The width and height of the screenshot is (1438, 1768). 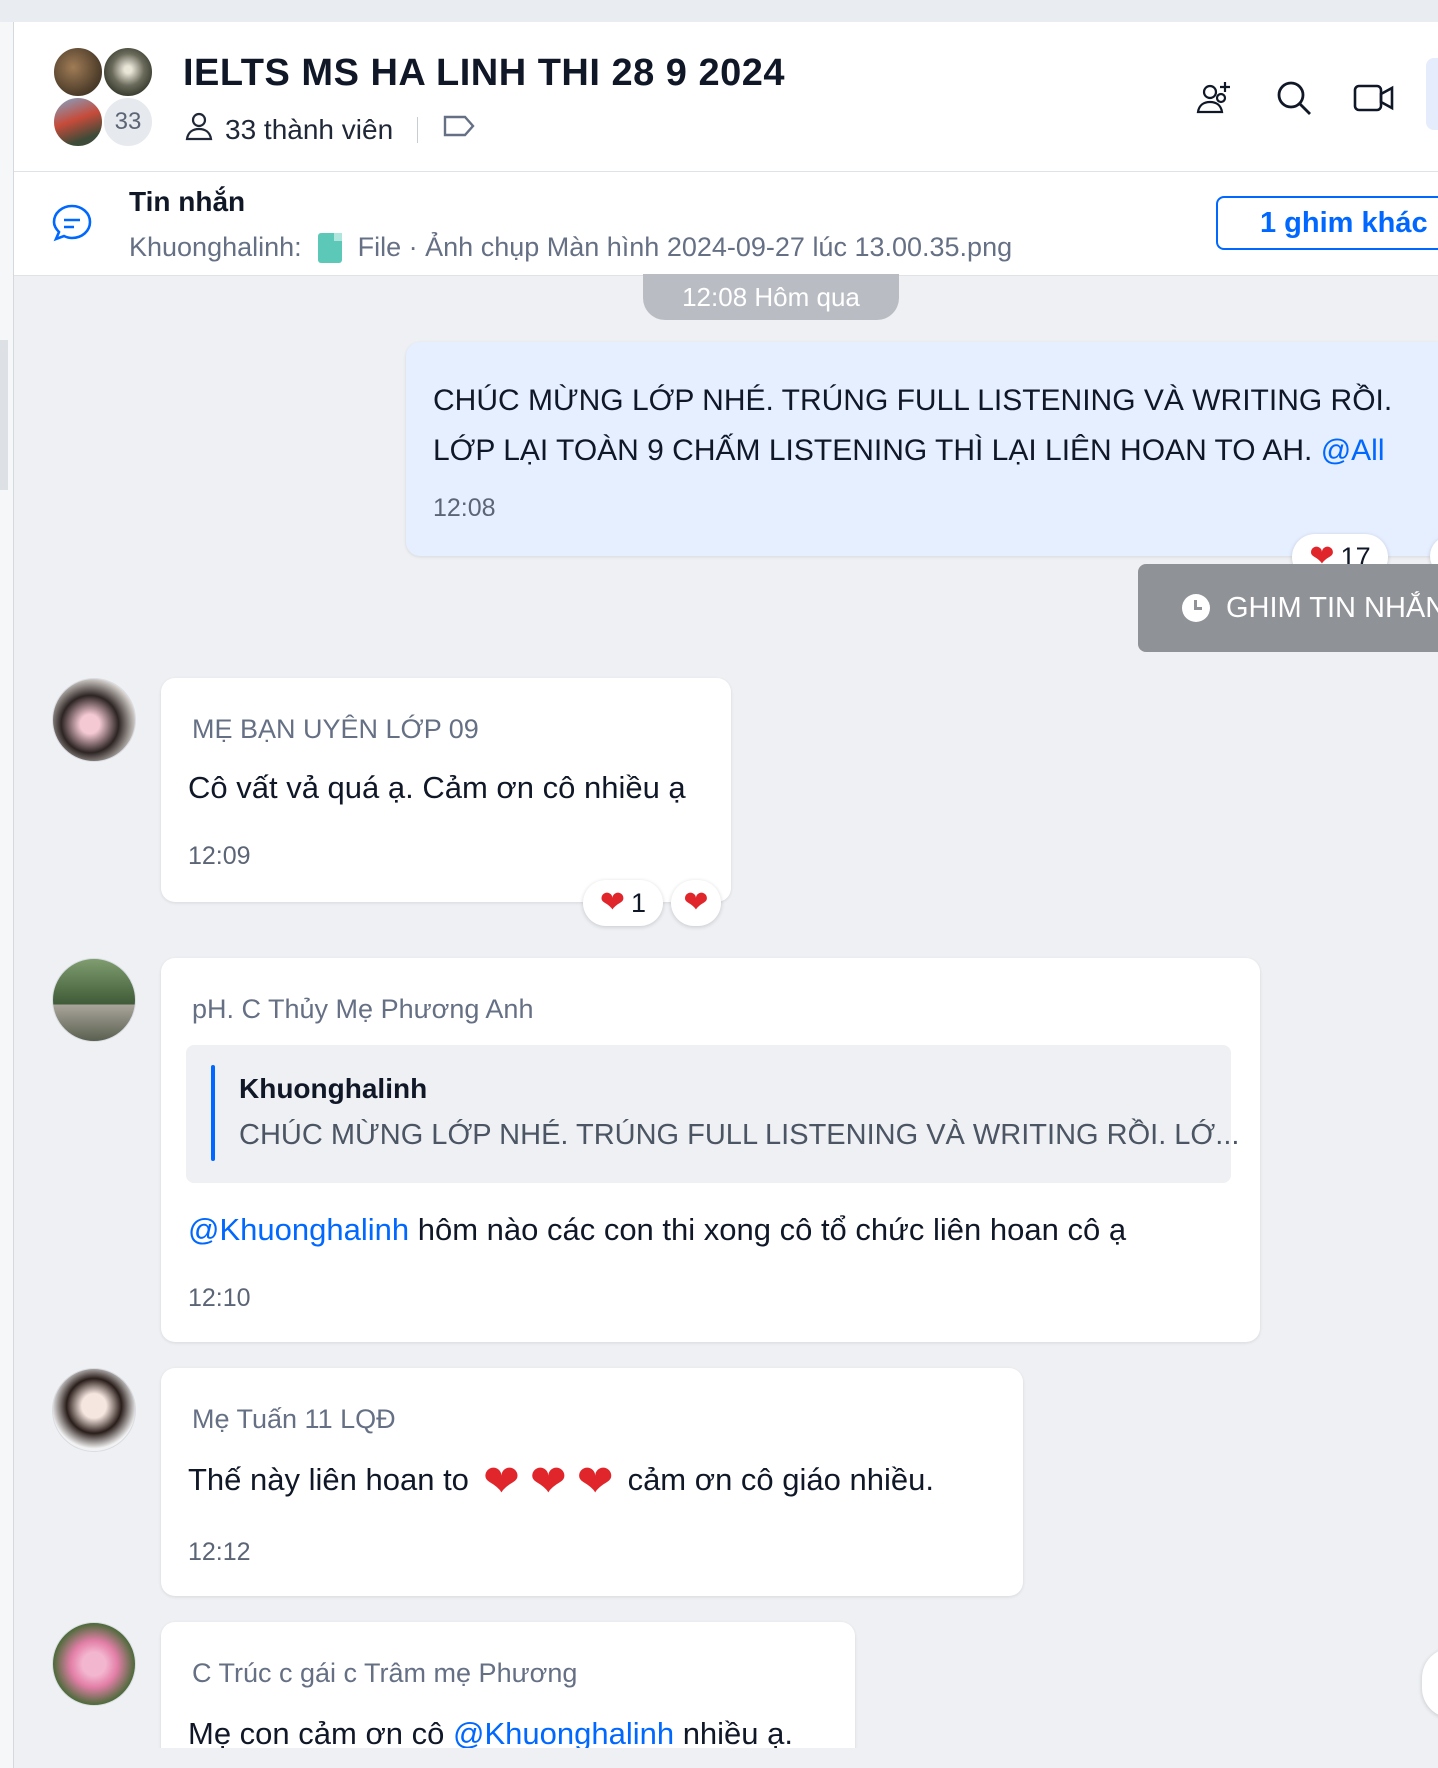 What do you see at coordinates (329, 247) in the screenshot?
I see `image-file-icon` at bounding box center [329, 247].